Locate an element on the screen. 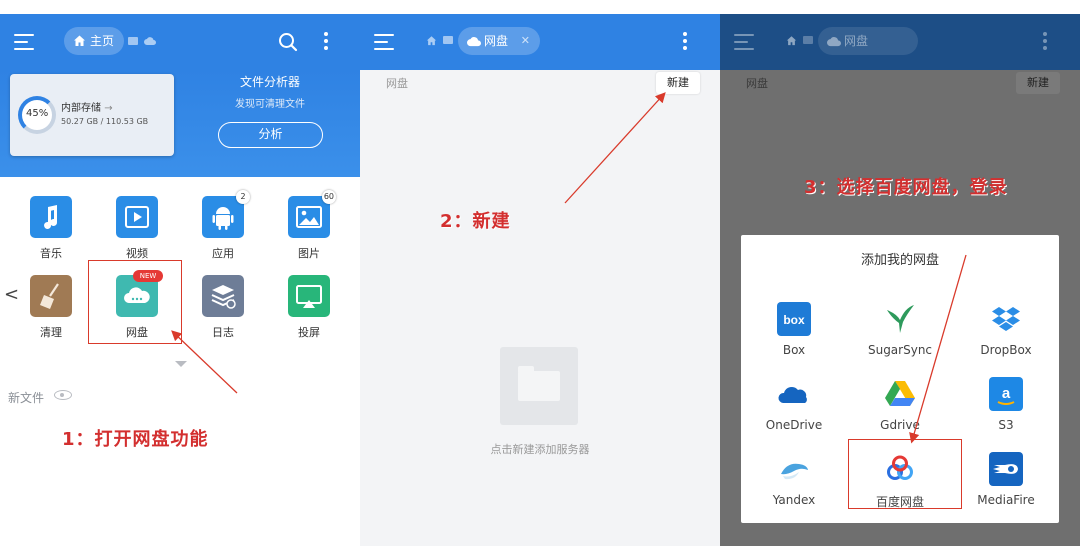 The image size is (1080, 546). svg-text: a is located at coordinates (1006, 393).